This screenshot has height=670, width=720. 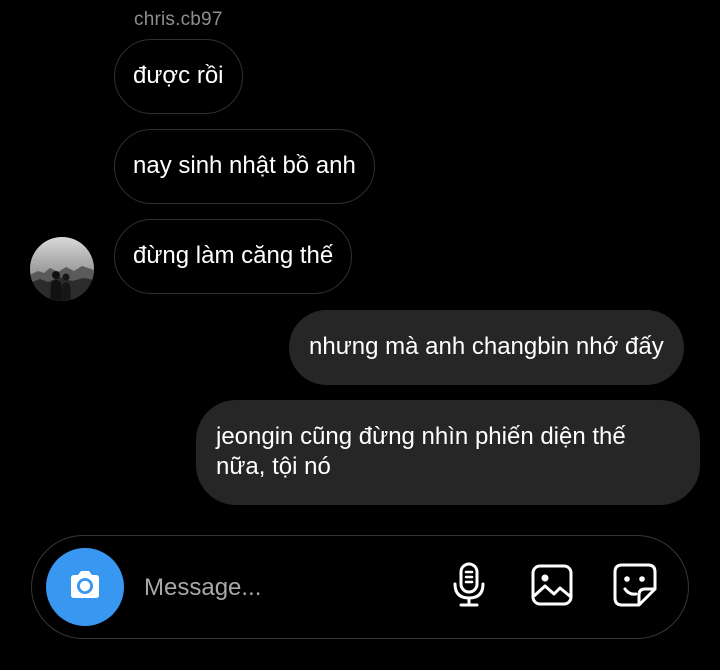 I want to click on sticker-icon, so click(x=635, y=587).